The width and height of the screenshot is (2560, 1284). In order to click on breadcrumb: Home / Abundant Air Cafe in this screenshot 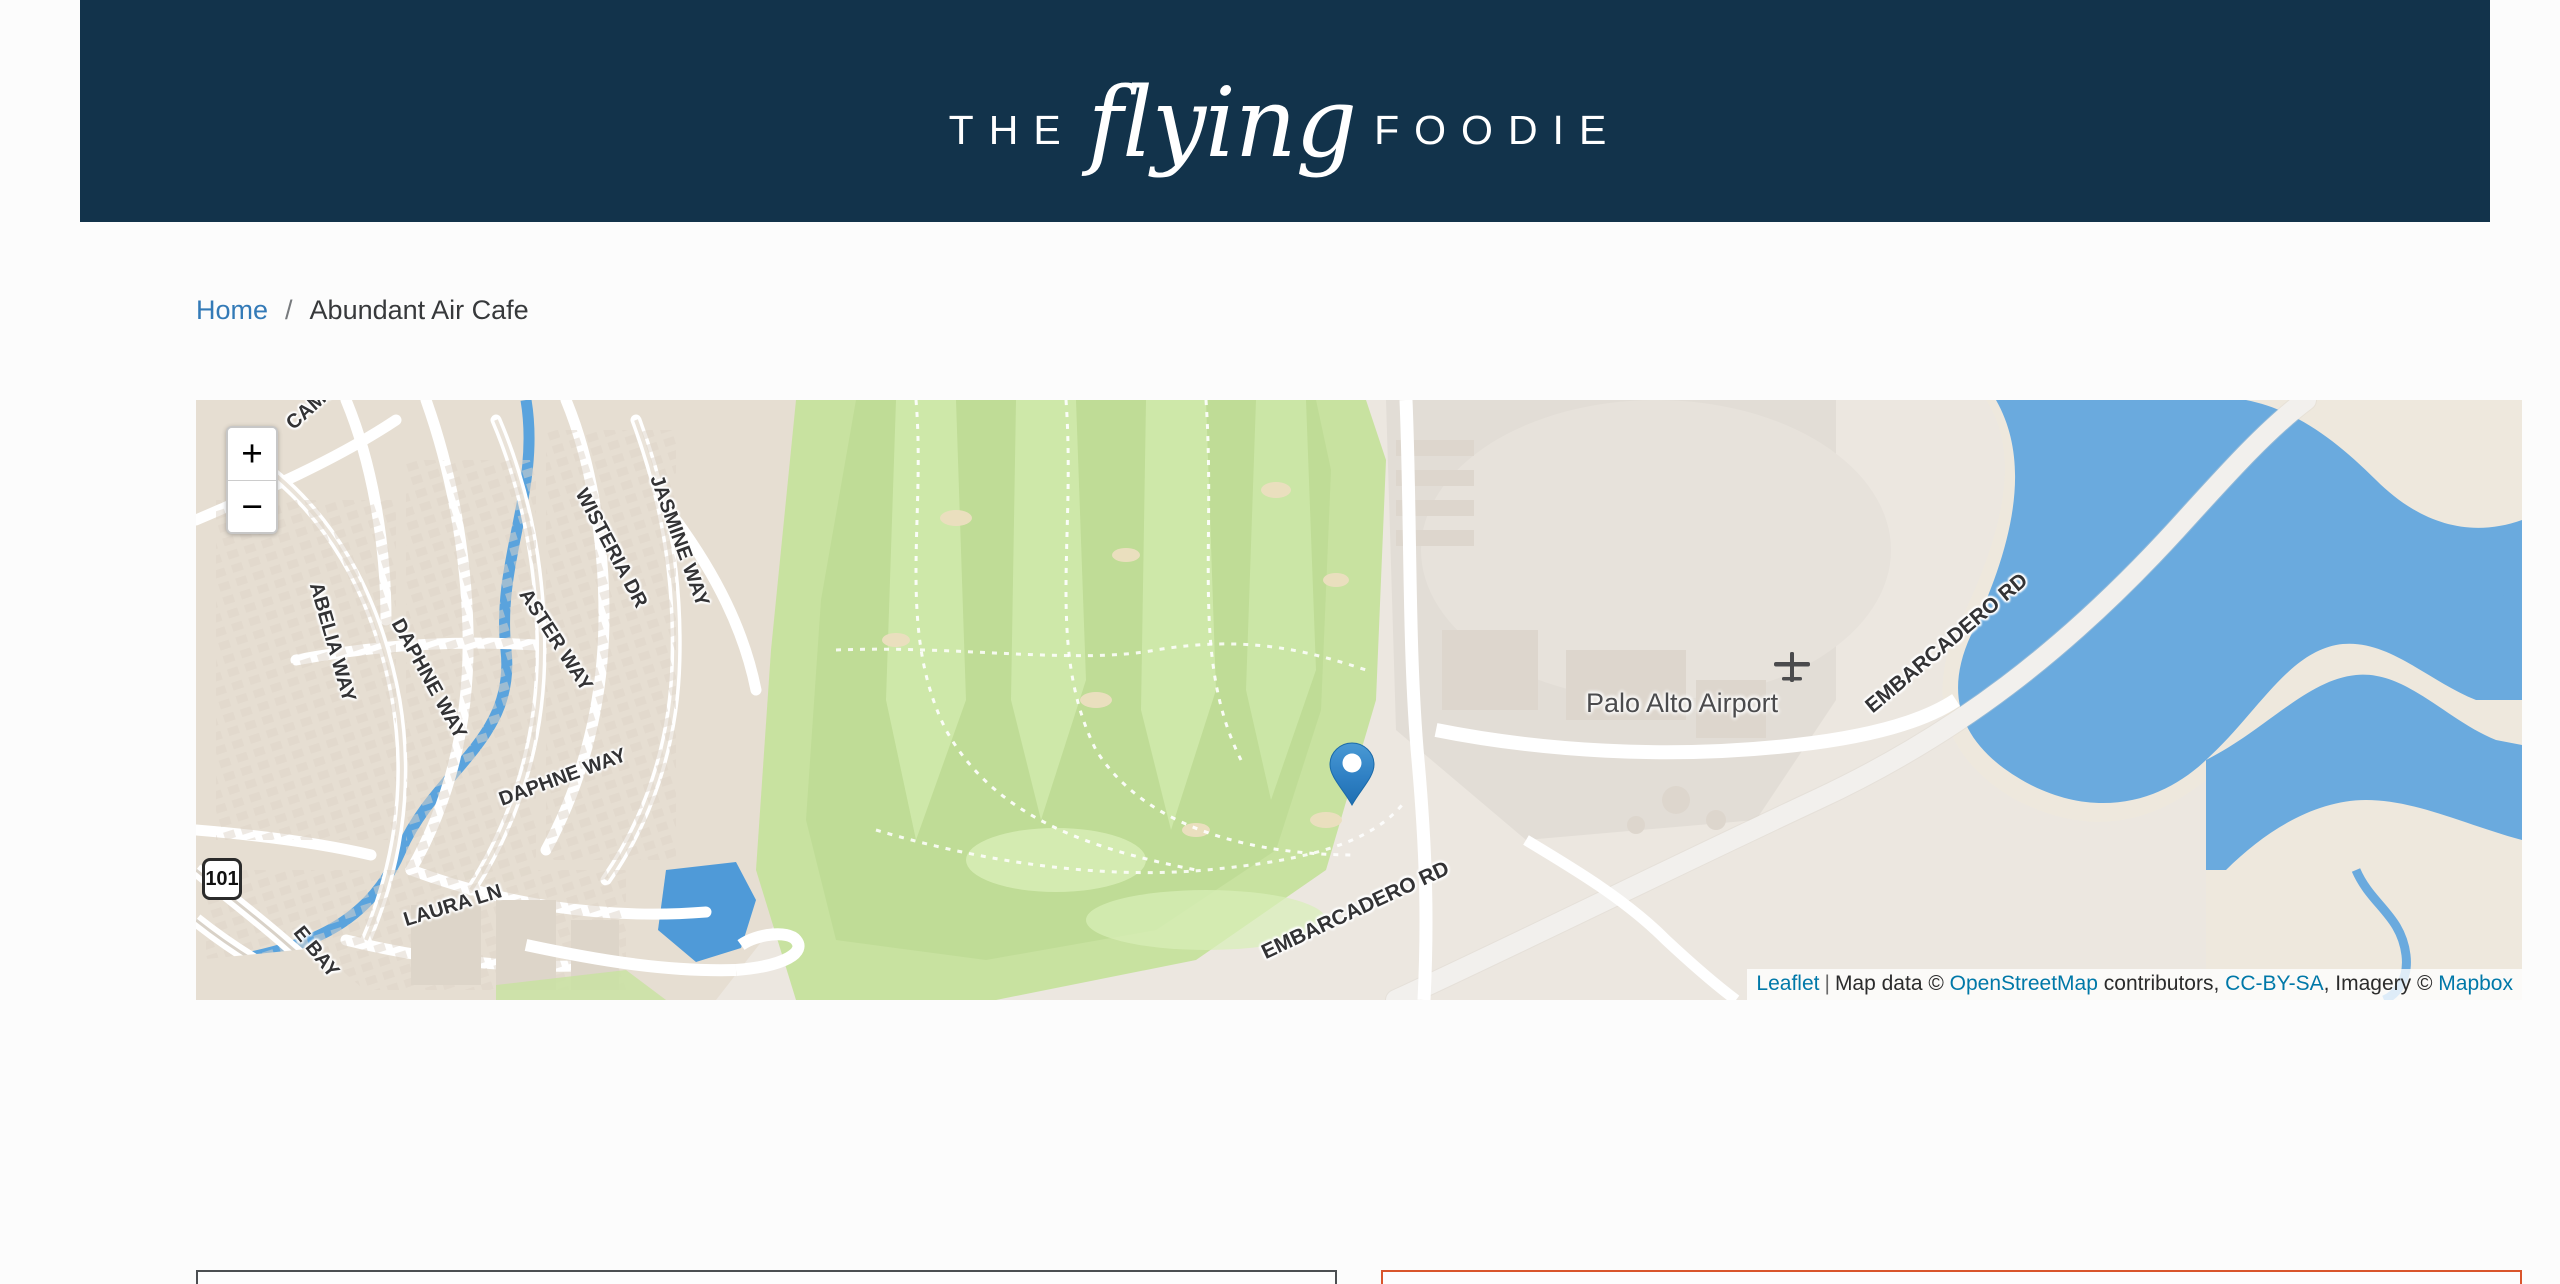, I will do `click(362, 310)`.